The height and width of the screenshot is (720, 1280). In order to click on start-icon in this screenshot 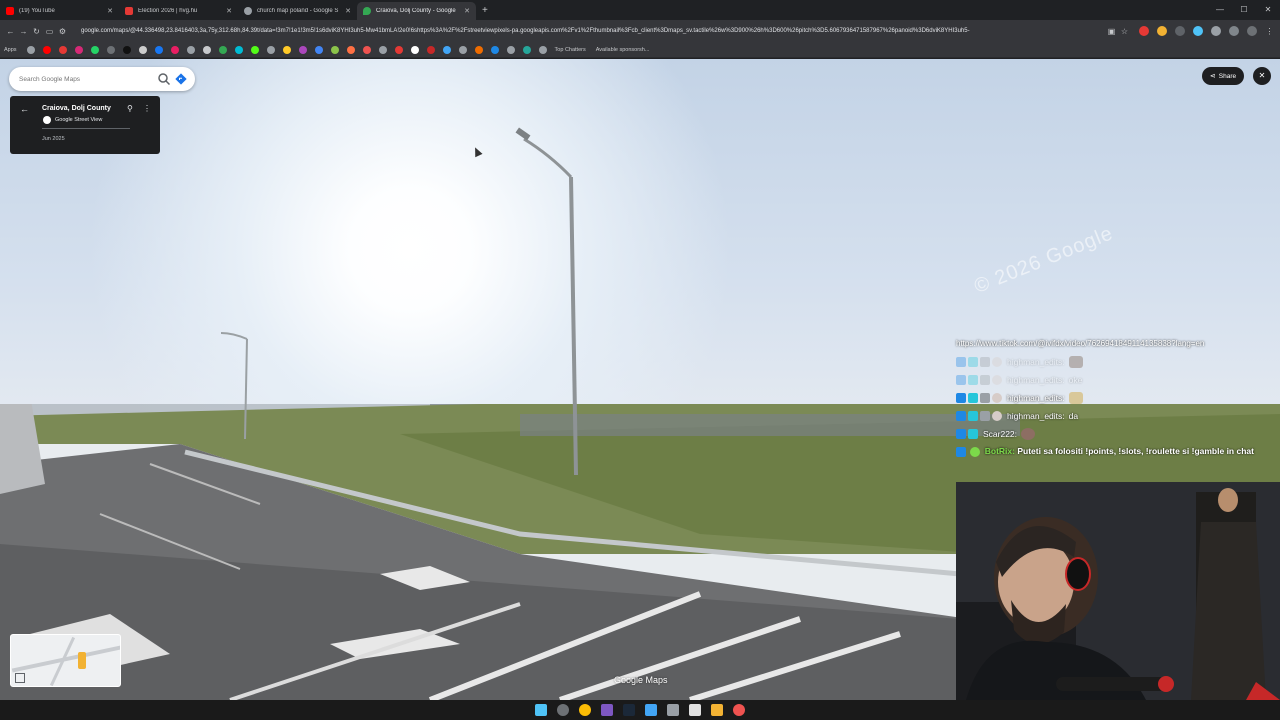, I will do `click(541, 710)`.